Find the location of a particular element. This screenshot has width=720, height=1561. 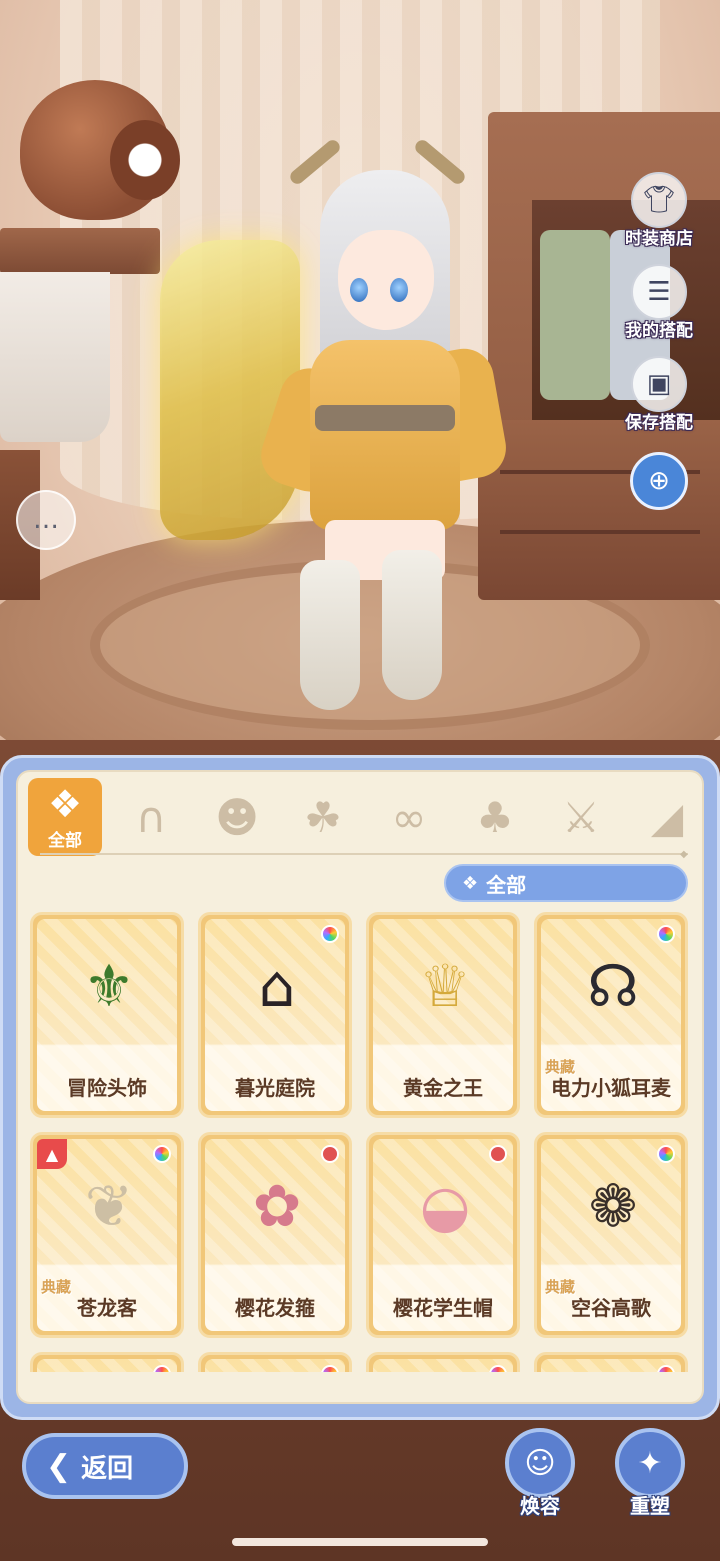

hair-icon: ☘ is located at coordinates (323, 817).